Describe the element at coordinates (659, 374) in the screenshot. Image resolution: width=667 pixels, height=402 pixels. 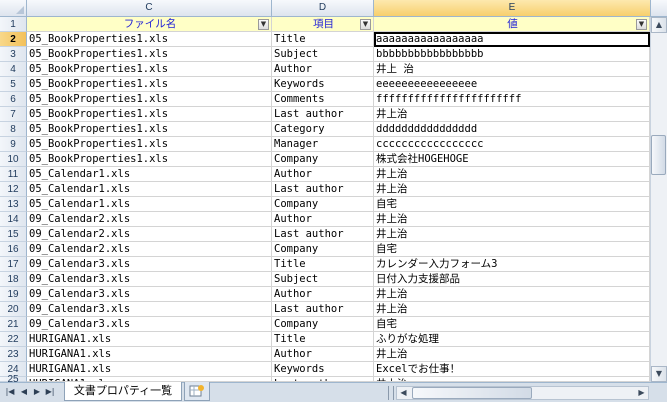
I see `scroll-down-icon: ▼` at that location.